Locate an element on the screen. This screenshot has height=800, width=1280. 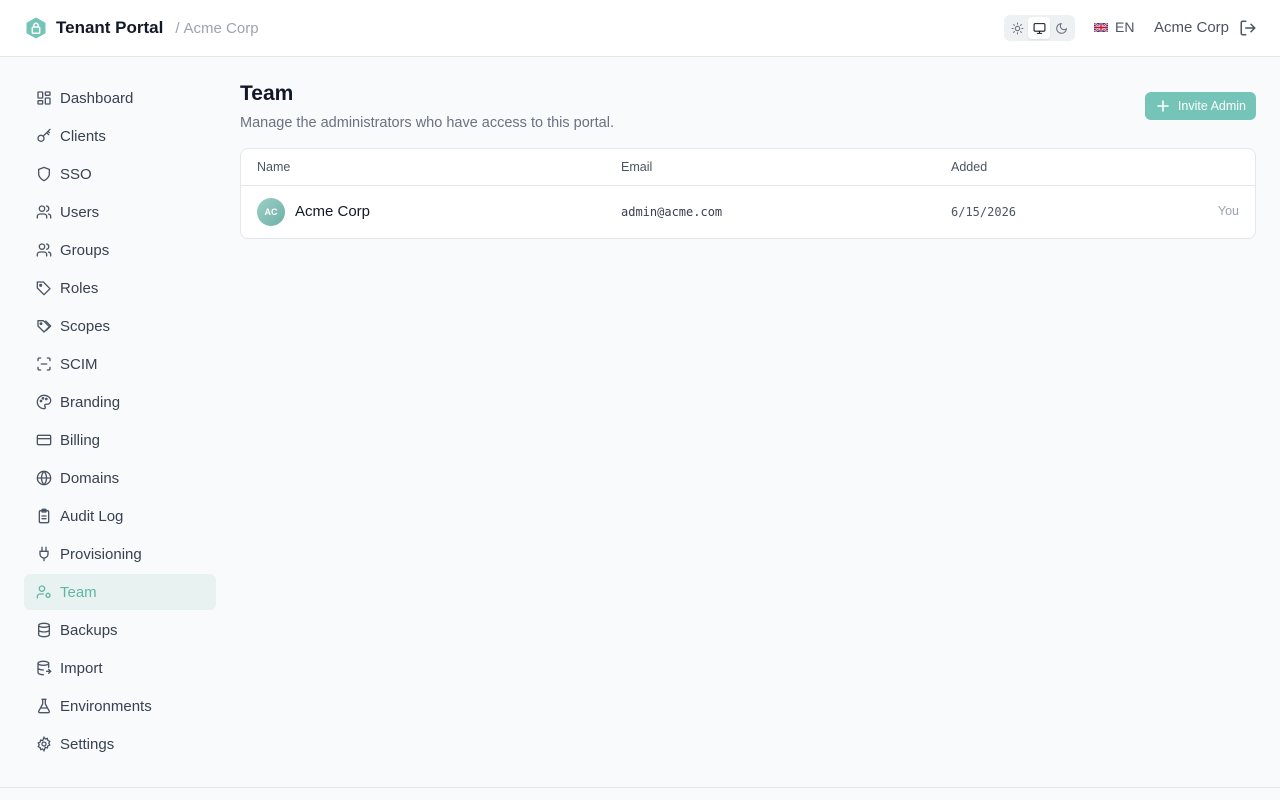
app-logo-icon is located at coordinates (36, 28).